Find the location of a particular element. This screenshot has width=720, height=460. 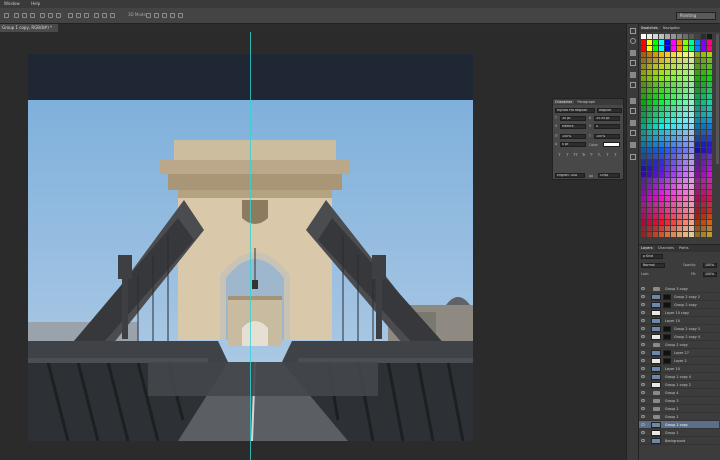

layer-row: Layer 10 is located at coordinates (679, 321).